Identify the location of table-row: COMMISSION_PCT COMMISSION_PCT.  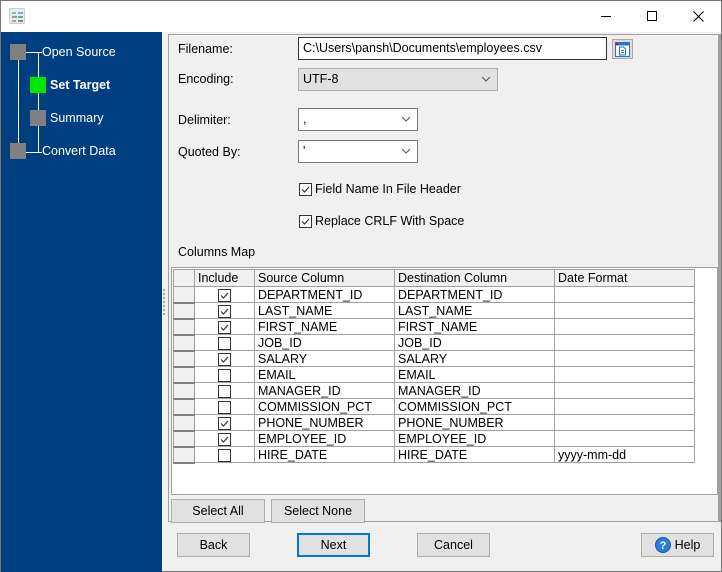
(434, 407).